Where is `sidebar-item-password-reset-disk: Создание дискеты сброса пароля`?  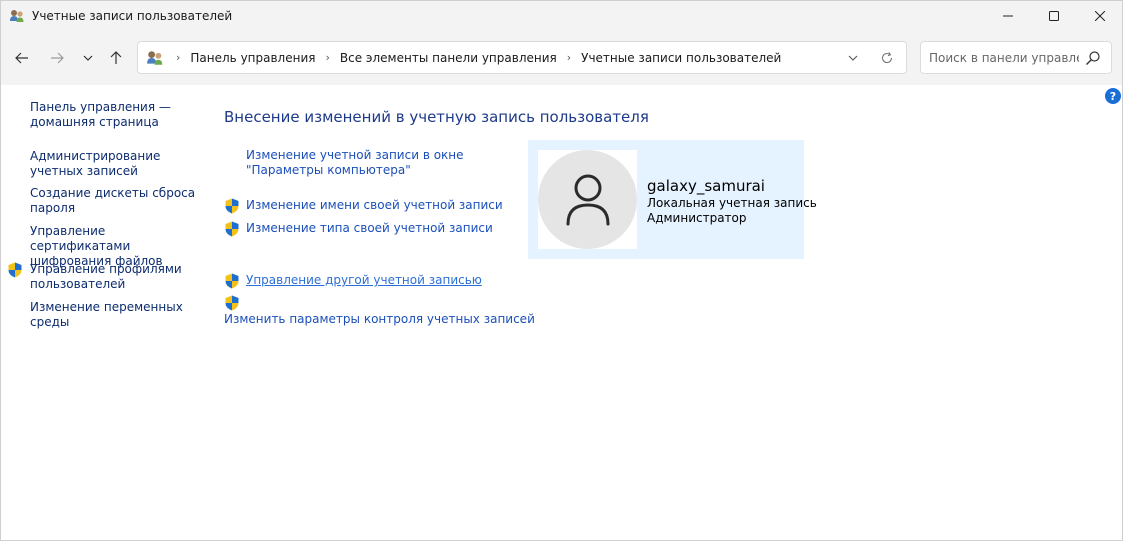 sidebar-item-password-reset-disk: Создание дискеты сброса пароля is located at coordinates (117, 201).